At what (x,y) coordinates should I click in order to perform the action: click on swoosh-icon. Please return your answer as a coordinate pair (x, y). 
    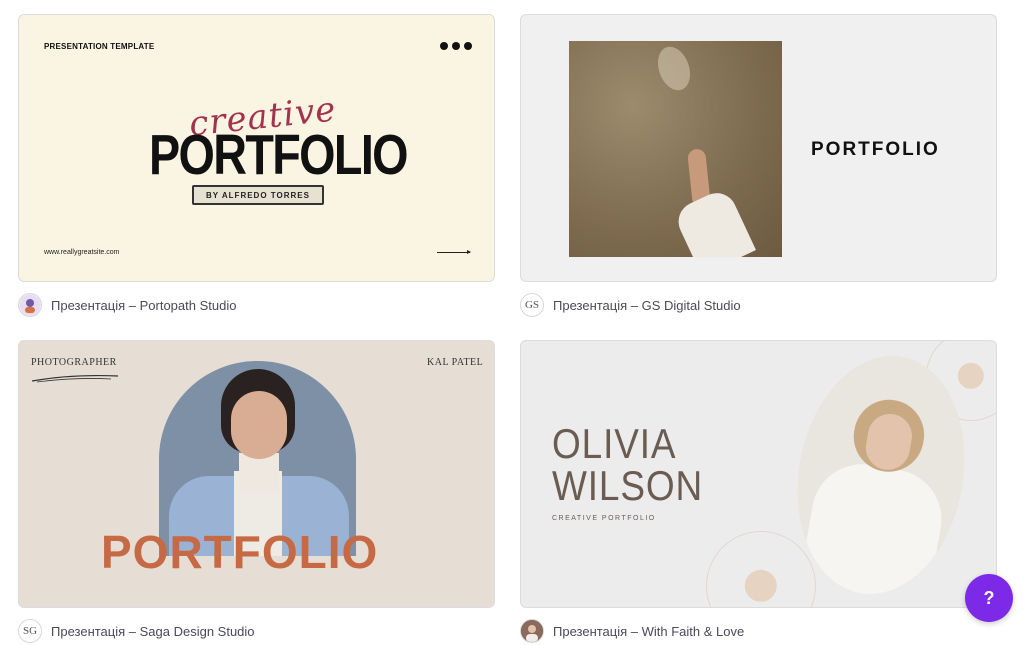
    Looking at the image, I should click on (75, 378).